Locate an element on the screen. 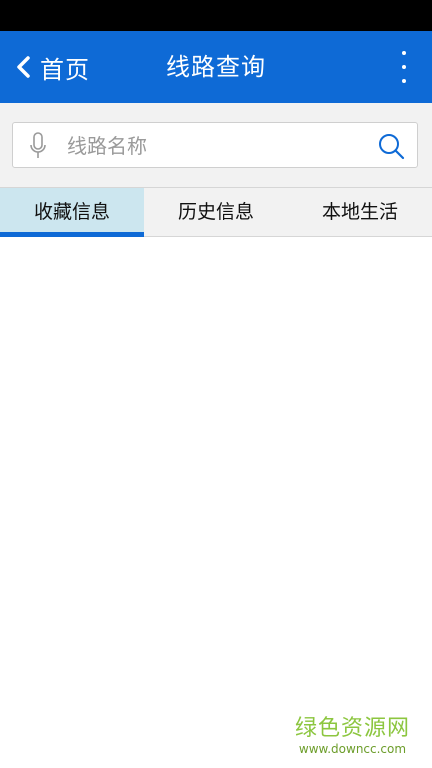  tab-history: 历史信息 is located at coordinates (216, 212).